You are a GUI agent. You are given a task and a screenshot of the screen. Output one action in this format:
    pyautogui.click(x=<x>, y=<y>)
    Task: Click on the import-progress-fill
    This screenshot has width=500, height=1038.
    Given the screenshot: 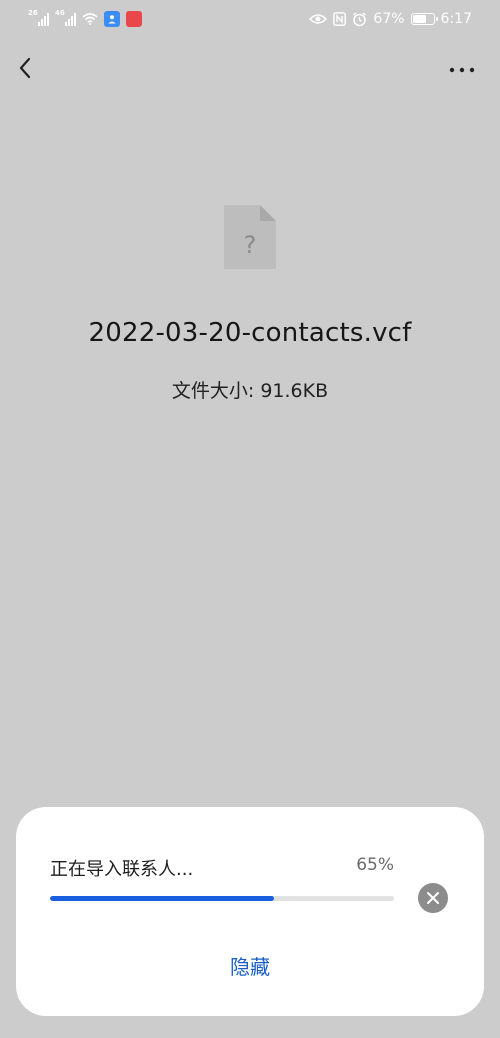 What is the action you would take?
    pyautogui.click(x=162, y=898)
    